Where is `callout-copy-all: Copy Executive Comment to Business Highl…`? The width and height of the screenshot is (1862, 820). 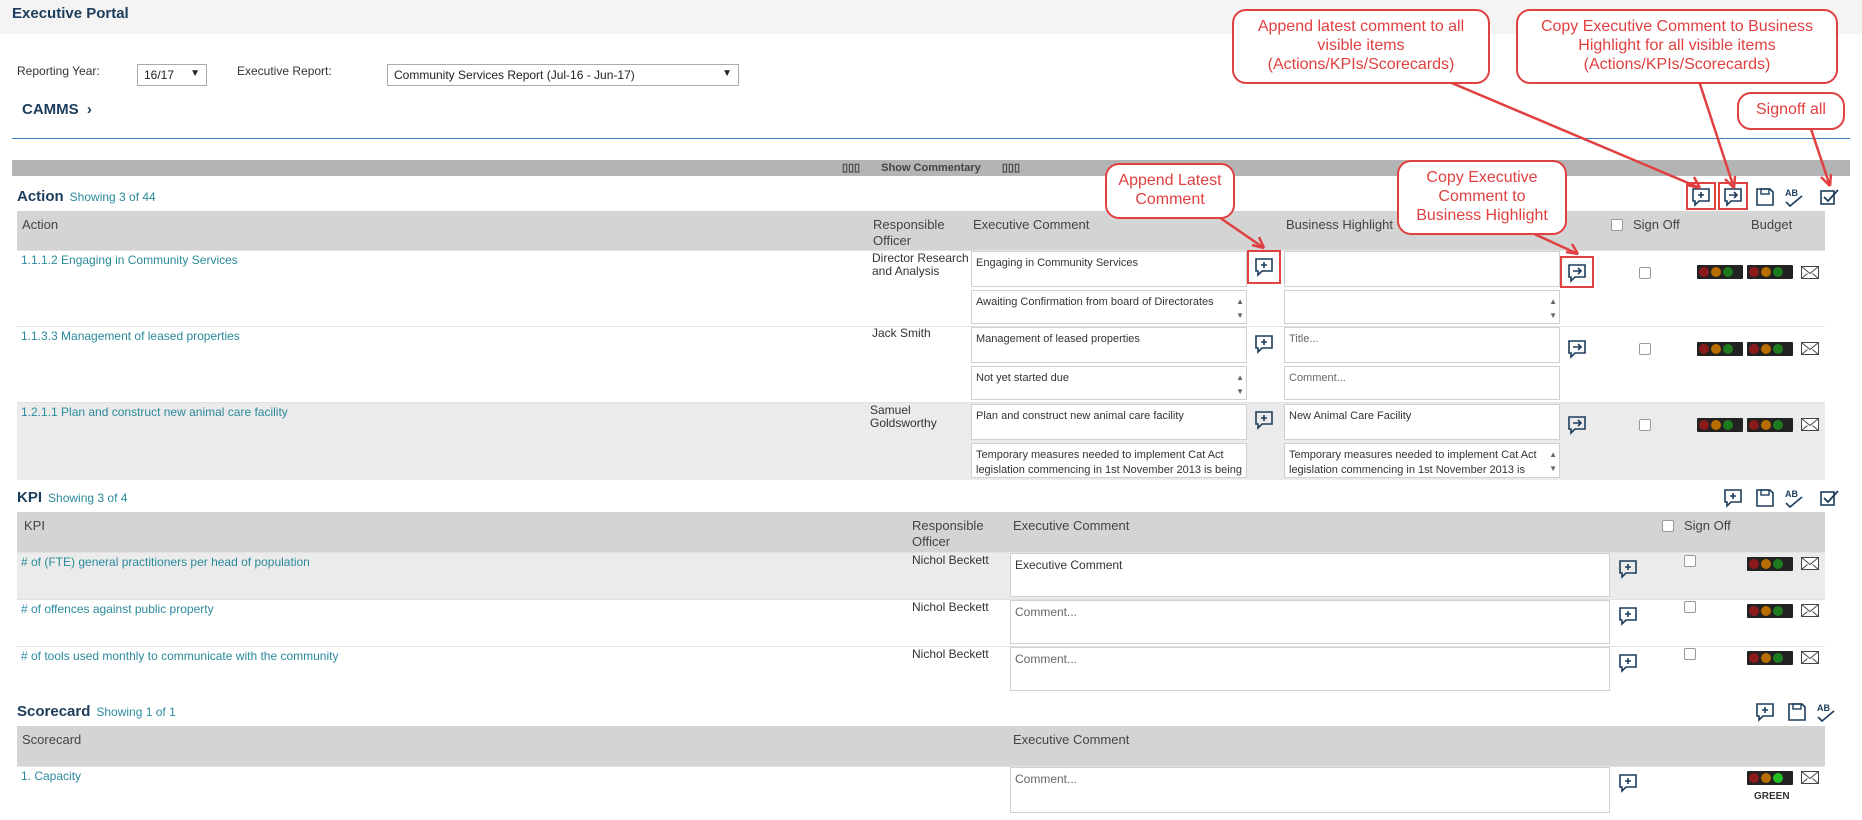 callout-copy-all: Copy Executive Comment to Business Highl… is located at coordinates (1677, 46).